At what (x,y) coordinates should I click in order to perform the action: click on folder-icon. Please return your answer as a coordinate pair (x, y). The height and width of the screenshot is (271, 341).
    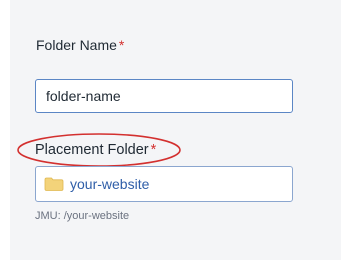
    Looking at the image, I should click on (54, 184).